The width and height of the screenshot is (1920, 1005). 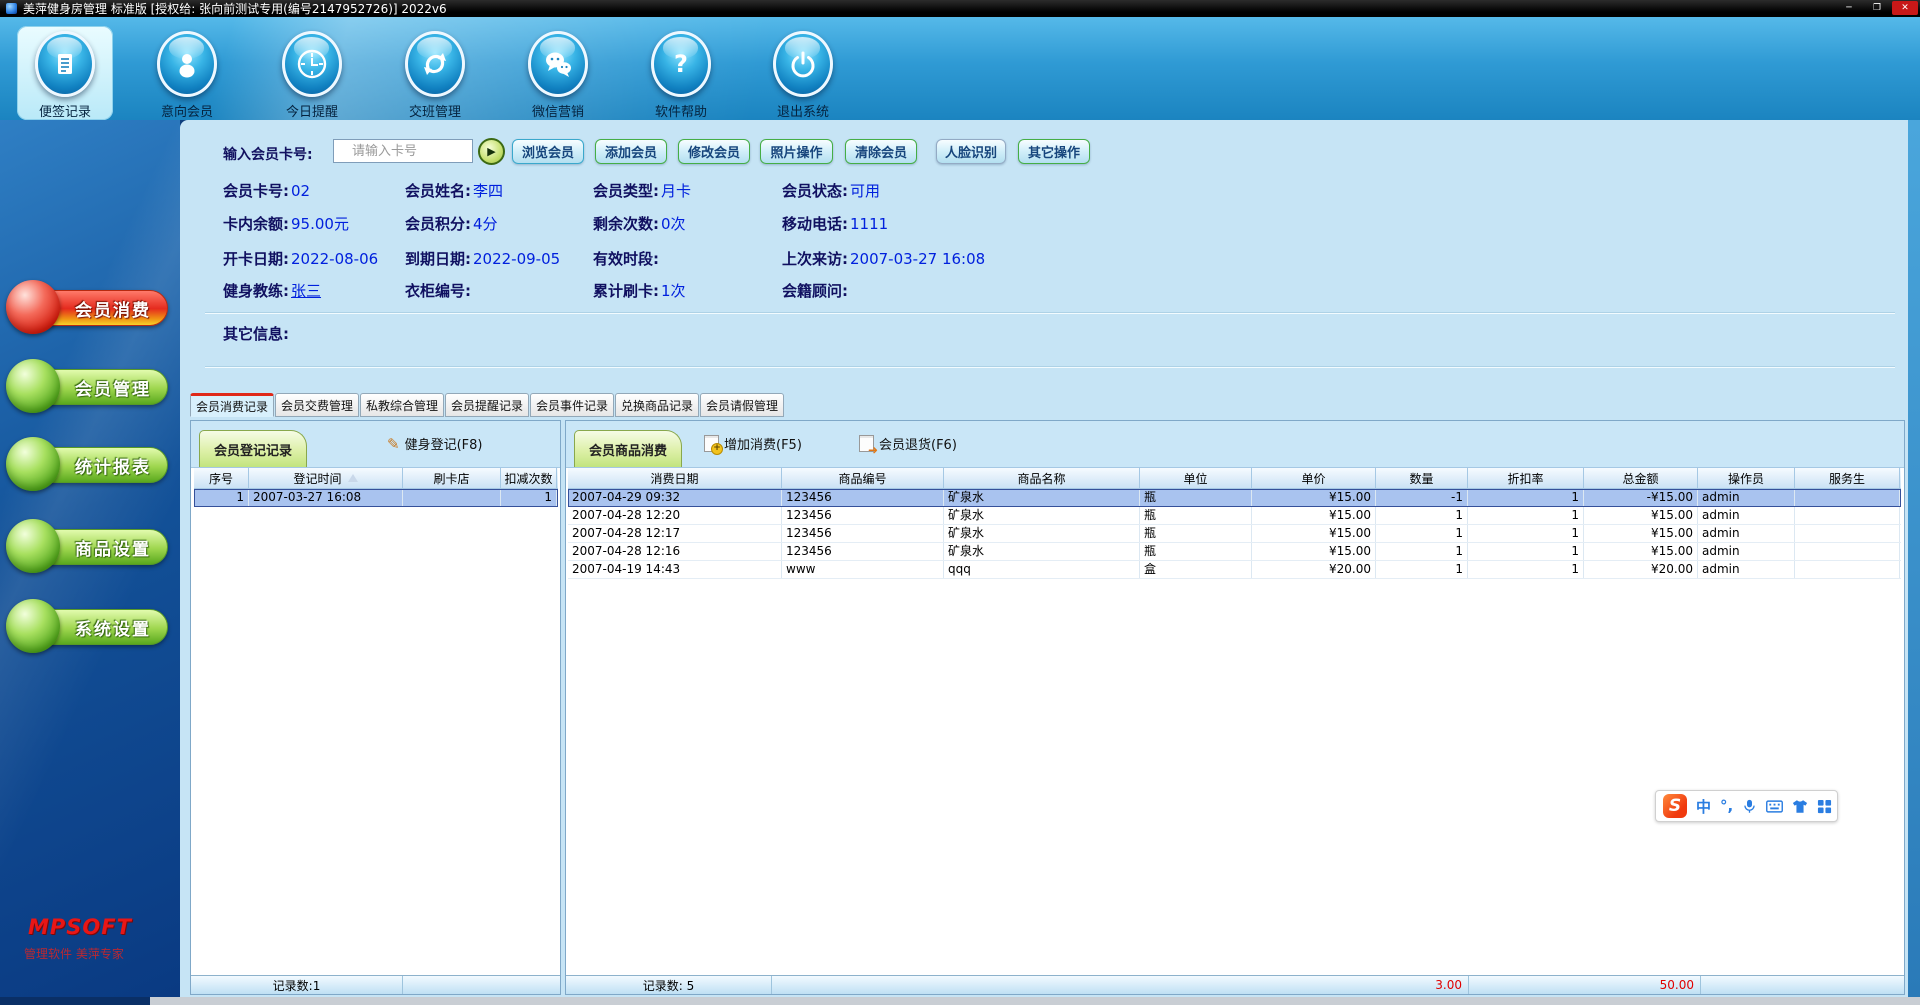 What do you see at coordinates (1775, 806) in the screenshot?
I see `virtual-keyboard-icon` at bounding box center [1775, 806].